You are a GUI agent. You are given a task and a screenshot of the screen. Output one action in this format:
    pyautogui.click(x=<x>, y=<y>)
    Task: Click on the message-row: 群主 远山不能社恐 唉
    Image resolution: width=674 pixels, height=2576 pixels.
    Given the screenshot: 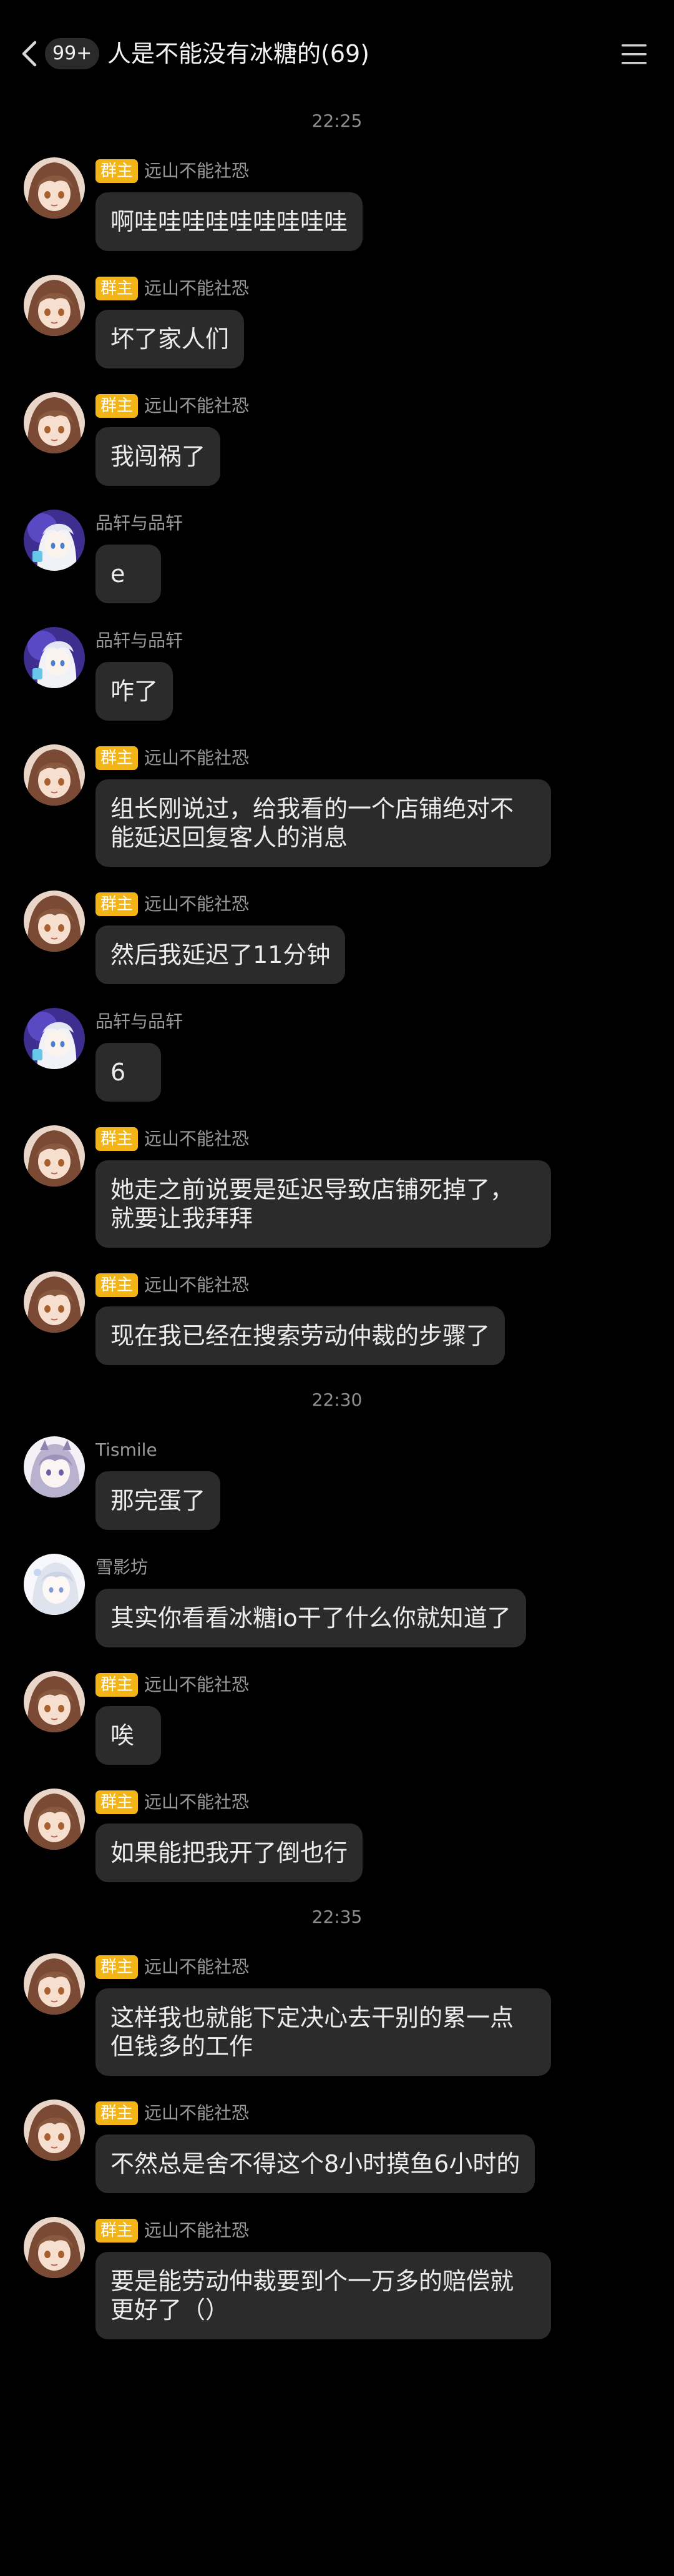 What is the action you would take?
    pyautogui.click(x=337, y=1718)
    